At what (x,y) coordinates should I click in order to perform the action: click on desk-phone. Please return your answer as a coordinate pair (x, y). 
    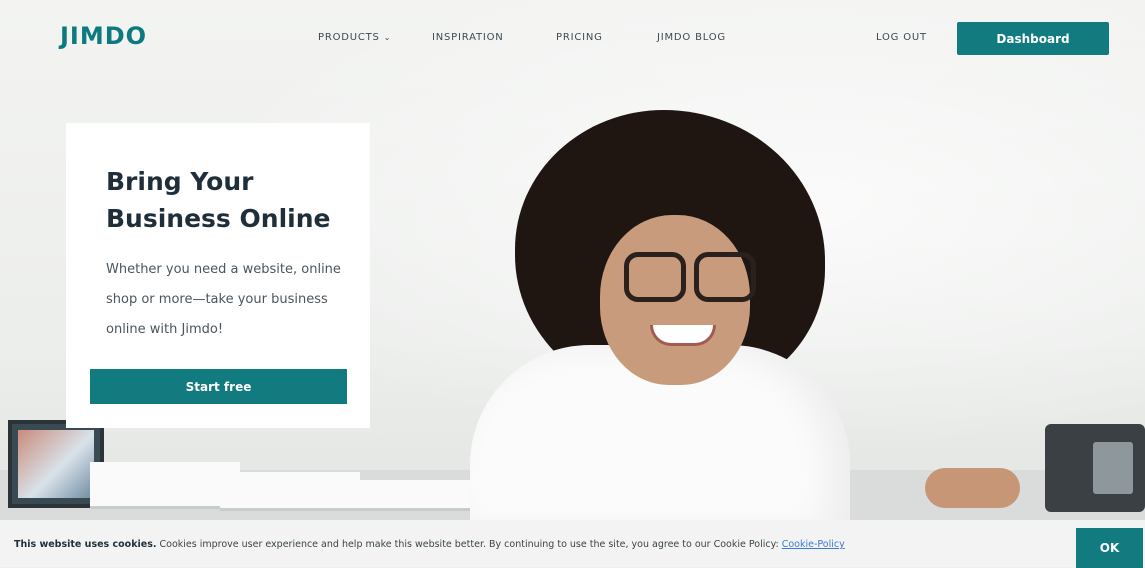
    Looking at the image, I should click on (1095, 468).